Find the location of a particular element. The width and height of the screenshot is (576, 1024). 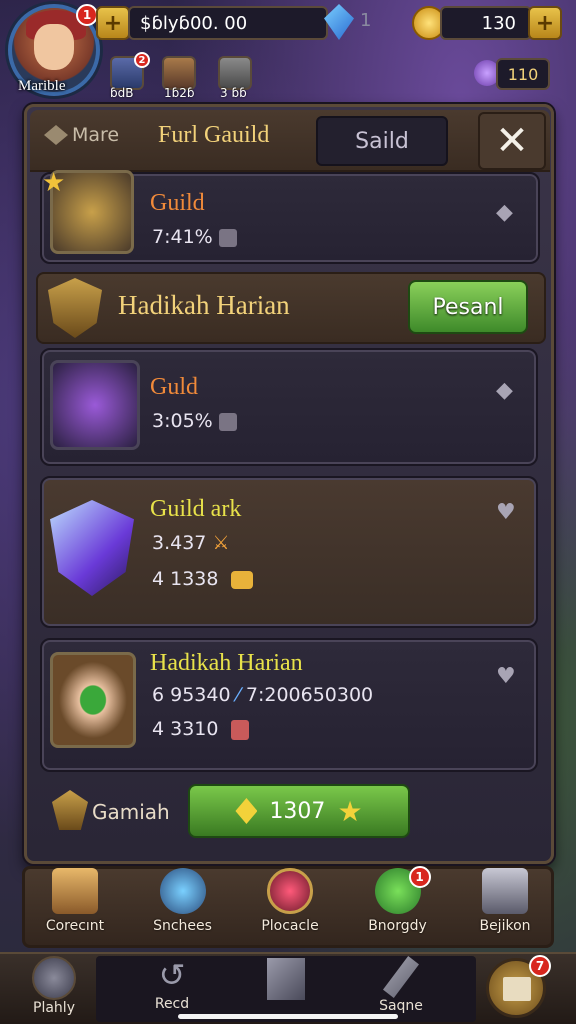

card-1-value: 3:05% is located at coordinates (194, 421).